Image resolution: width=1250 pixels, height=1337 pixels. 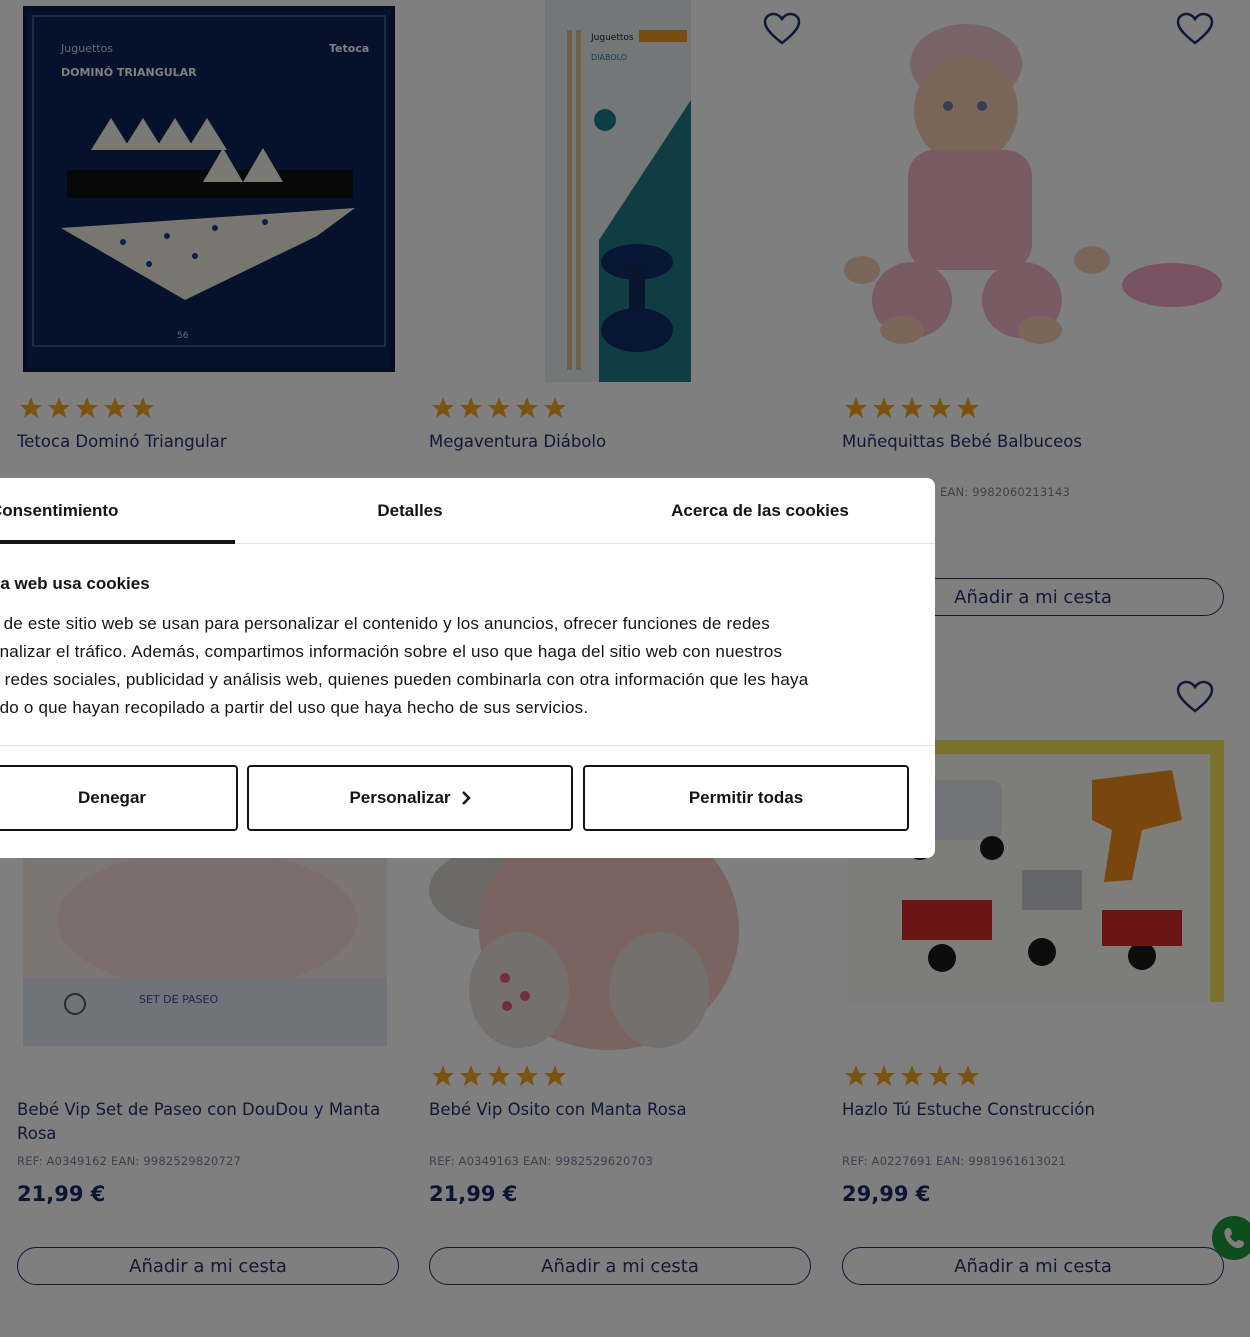 I want to click on tab-about-cookies: Acerca de las cookies, so click(x=760, y=511).